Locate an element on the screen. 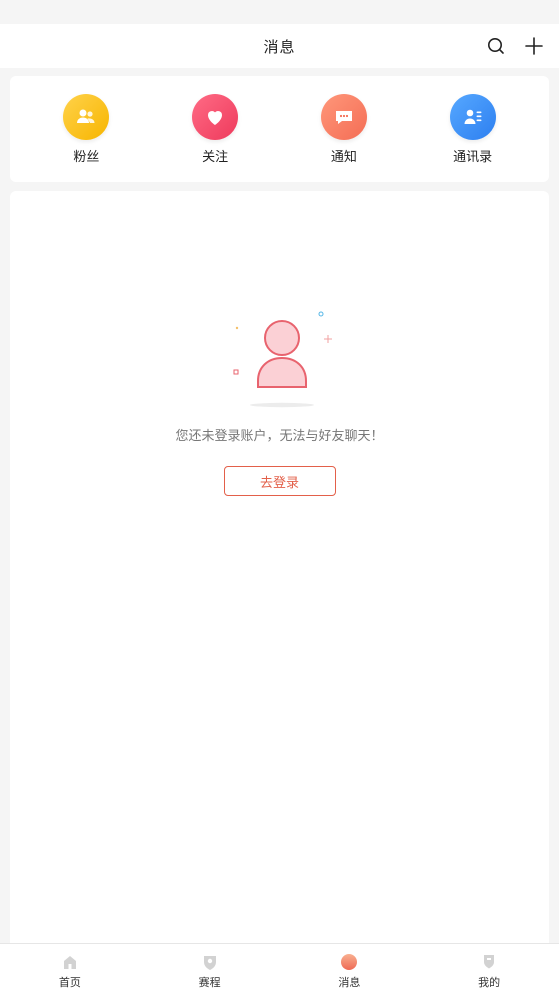 The width and height of the screenshot is (559, 995). quick-item-notice: 通知 is located at coordinates (344, 129).